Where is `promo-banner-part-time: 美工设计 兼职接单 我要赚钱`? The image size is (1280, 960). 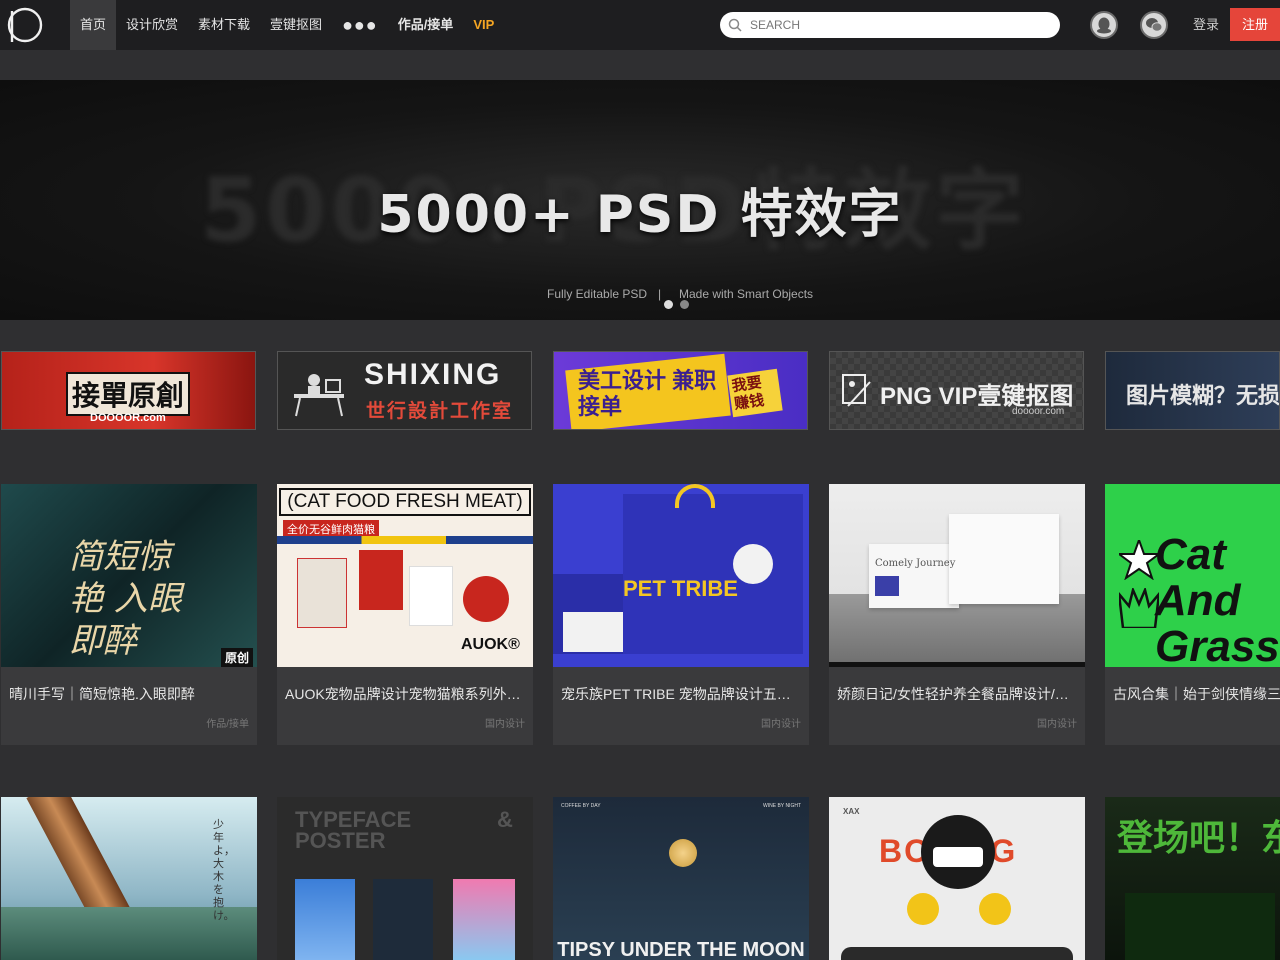 promo-banner-part-time: 美工设计 兼职接单 我要赚钱 is located at coordinates (680, 390).